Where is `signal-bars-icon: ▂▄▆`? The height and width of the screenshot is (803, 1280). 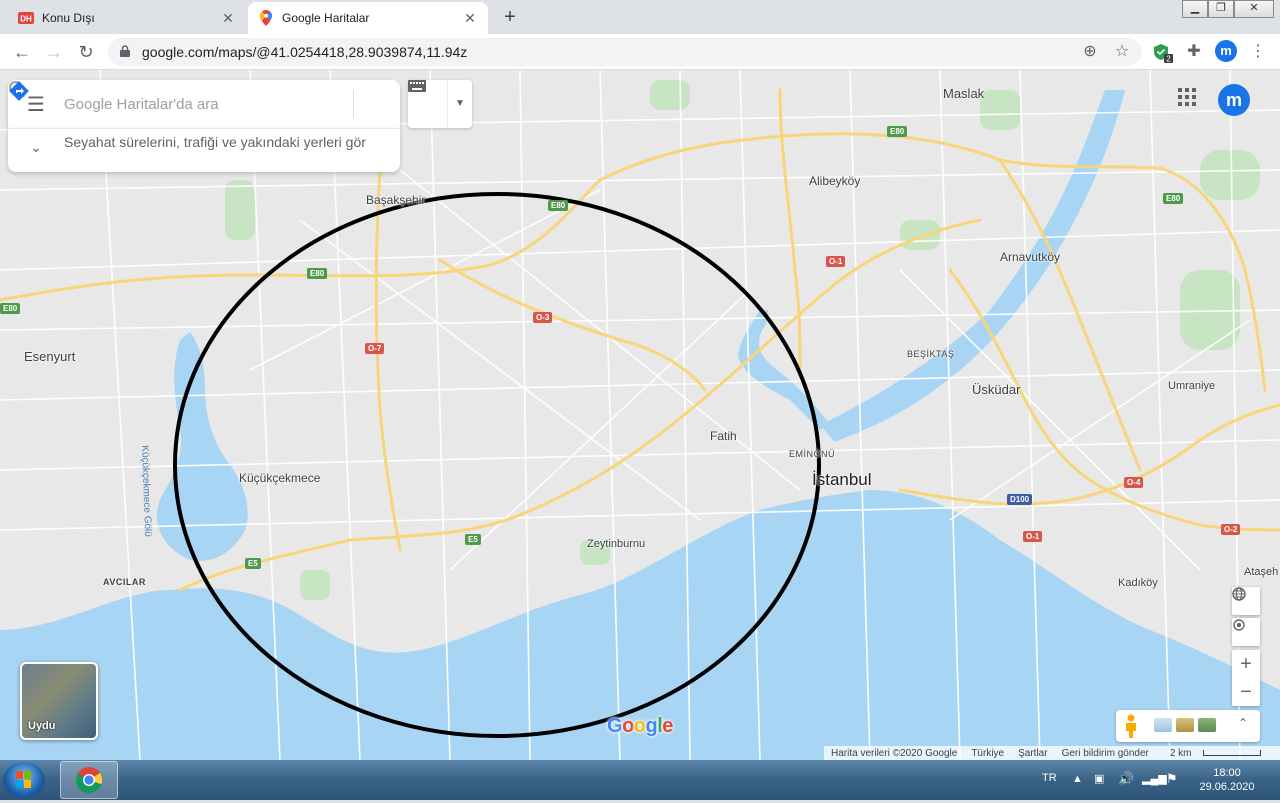
signal-bars-icon: ▂▄▆ is located at coordinates (1154, 778).